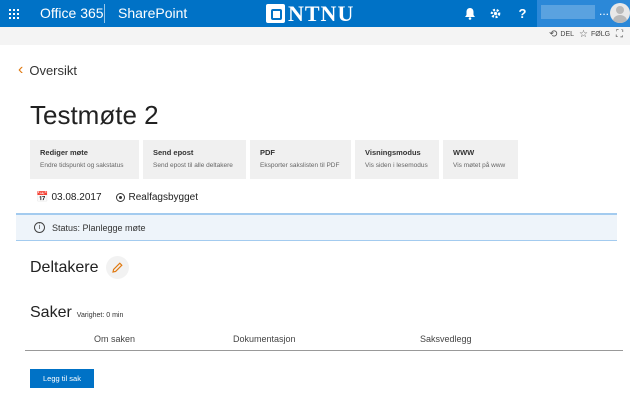 This screenshot has width=630, height=400. I want to click on pdf-tile: PDF Eksporter sakslisten til PDF, so click(300, 159).